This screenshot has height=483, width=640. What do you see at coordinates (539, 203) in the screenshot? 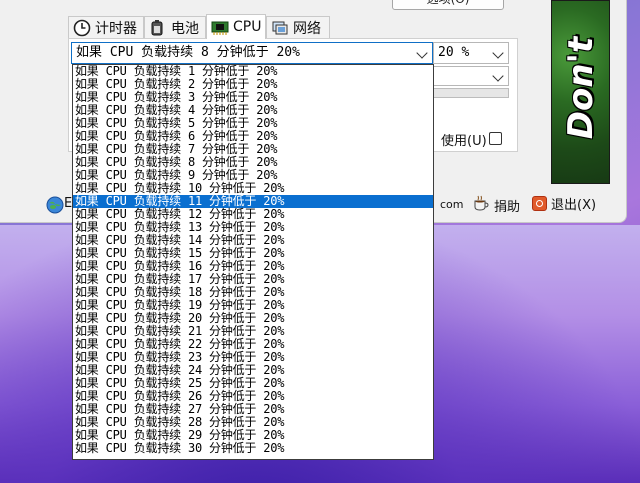
I see `power-icon` at bounding box center [539, 203].